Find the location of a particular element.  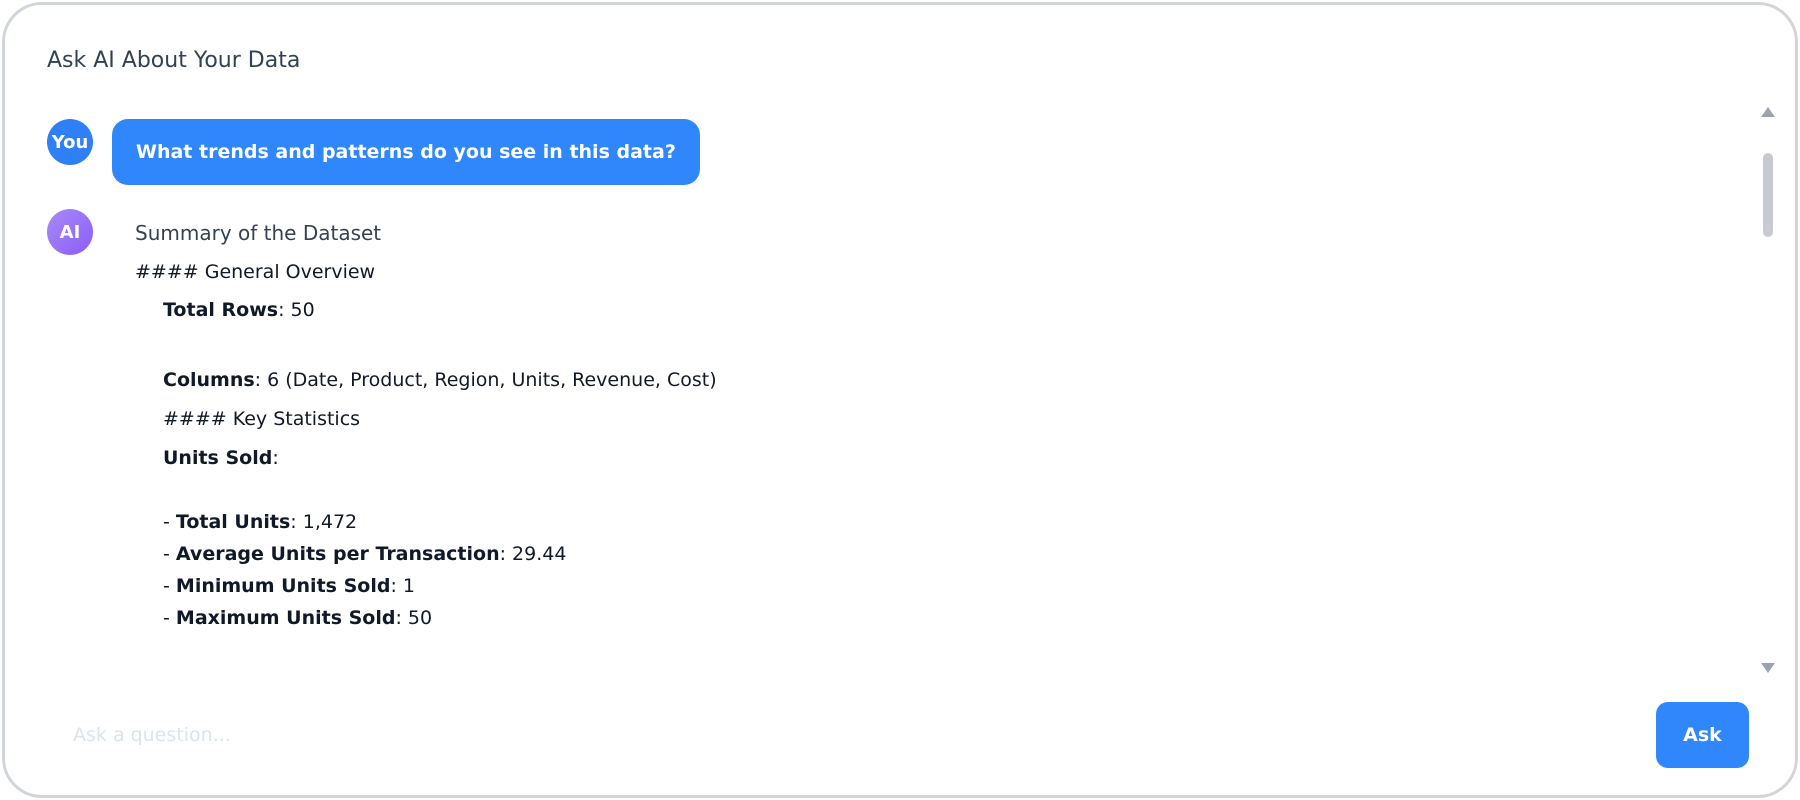

ask-button: Ask is located at coordinates (1702, 735).